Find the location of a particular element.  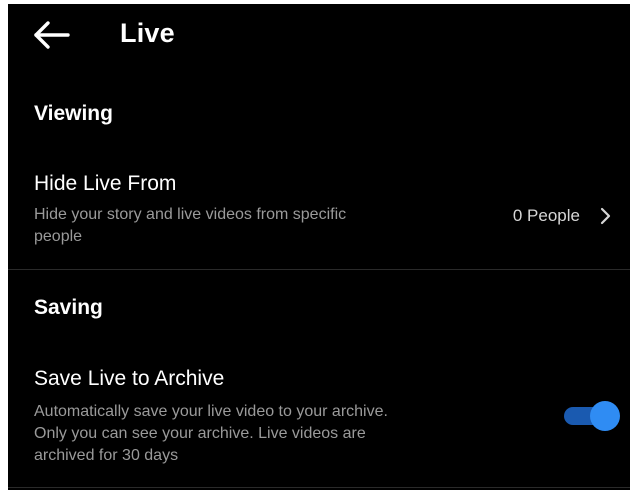

toggle-knob is located at coordinates (605, 416).